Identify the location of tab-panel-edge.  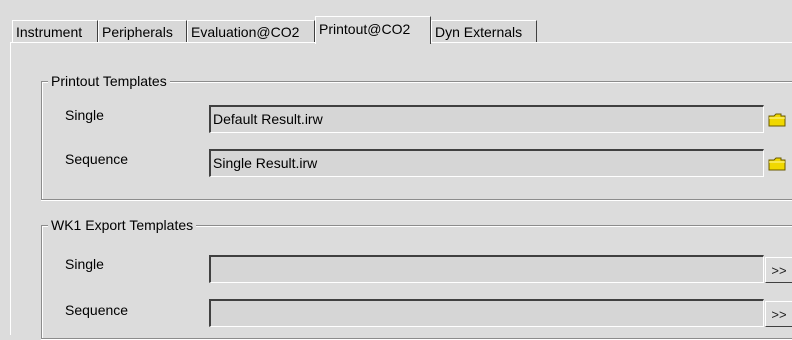
(10, 189).